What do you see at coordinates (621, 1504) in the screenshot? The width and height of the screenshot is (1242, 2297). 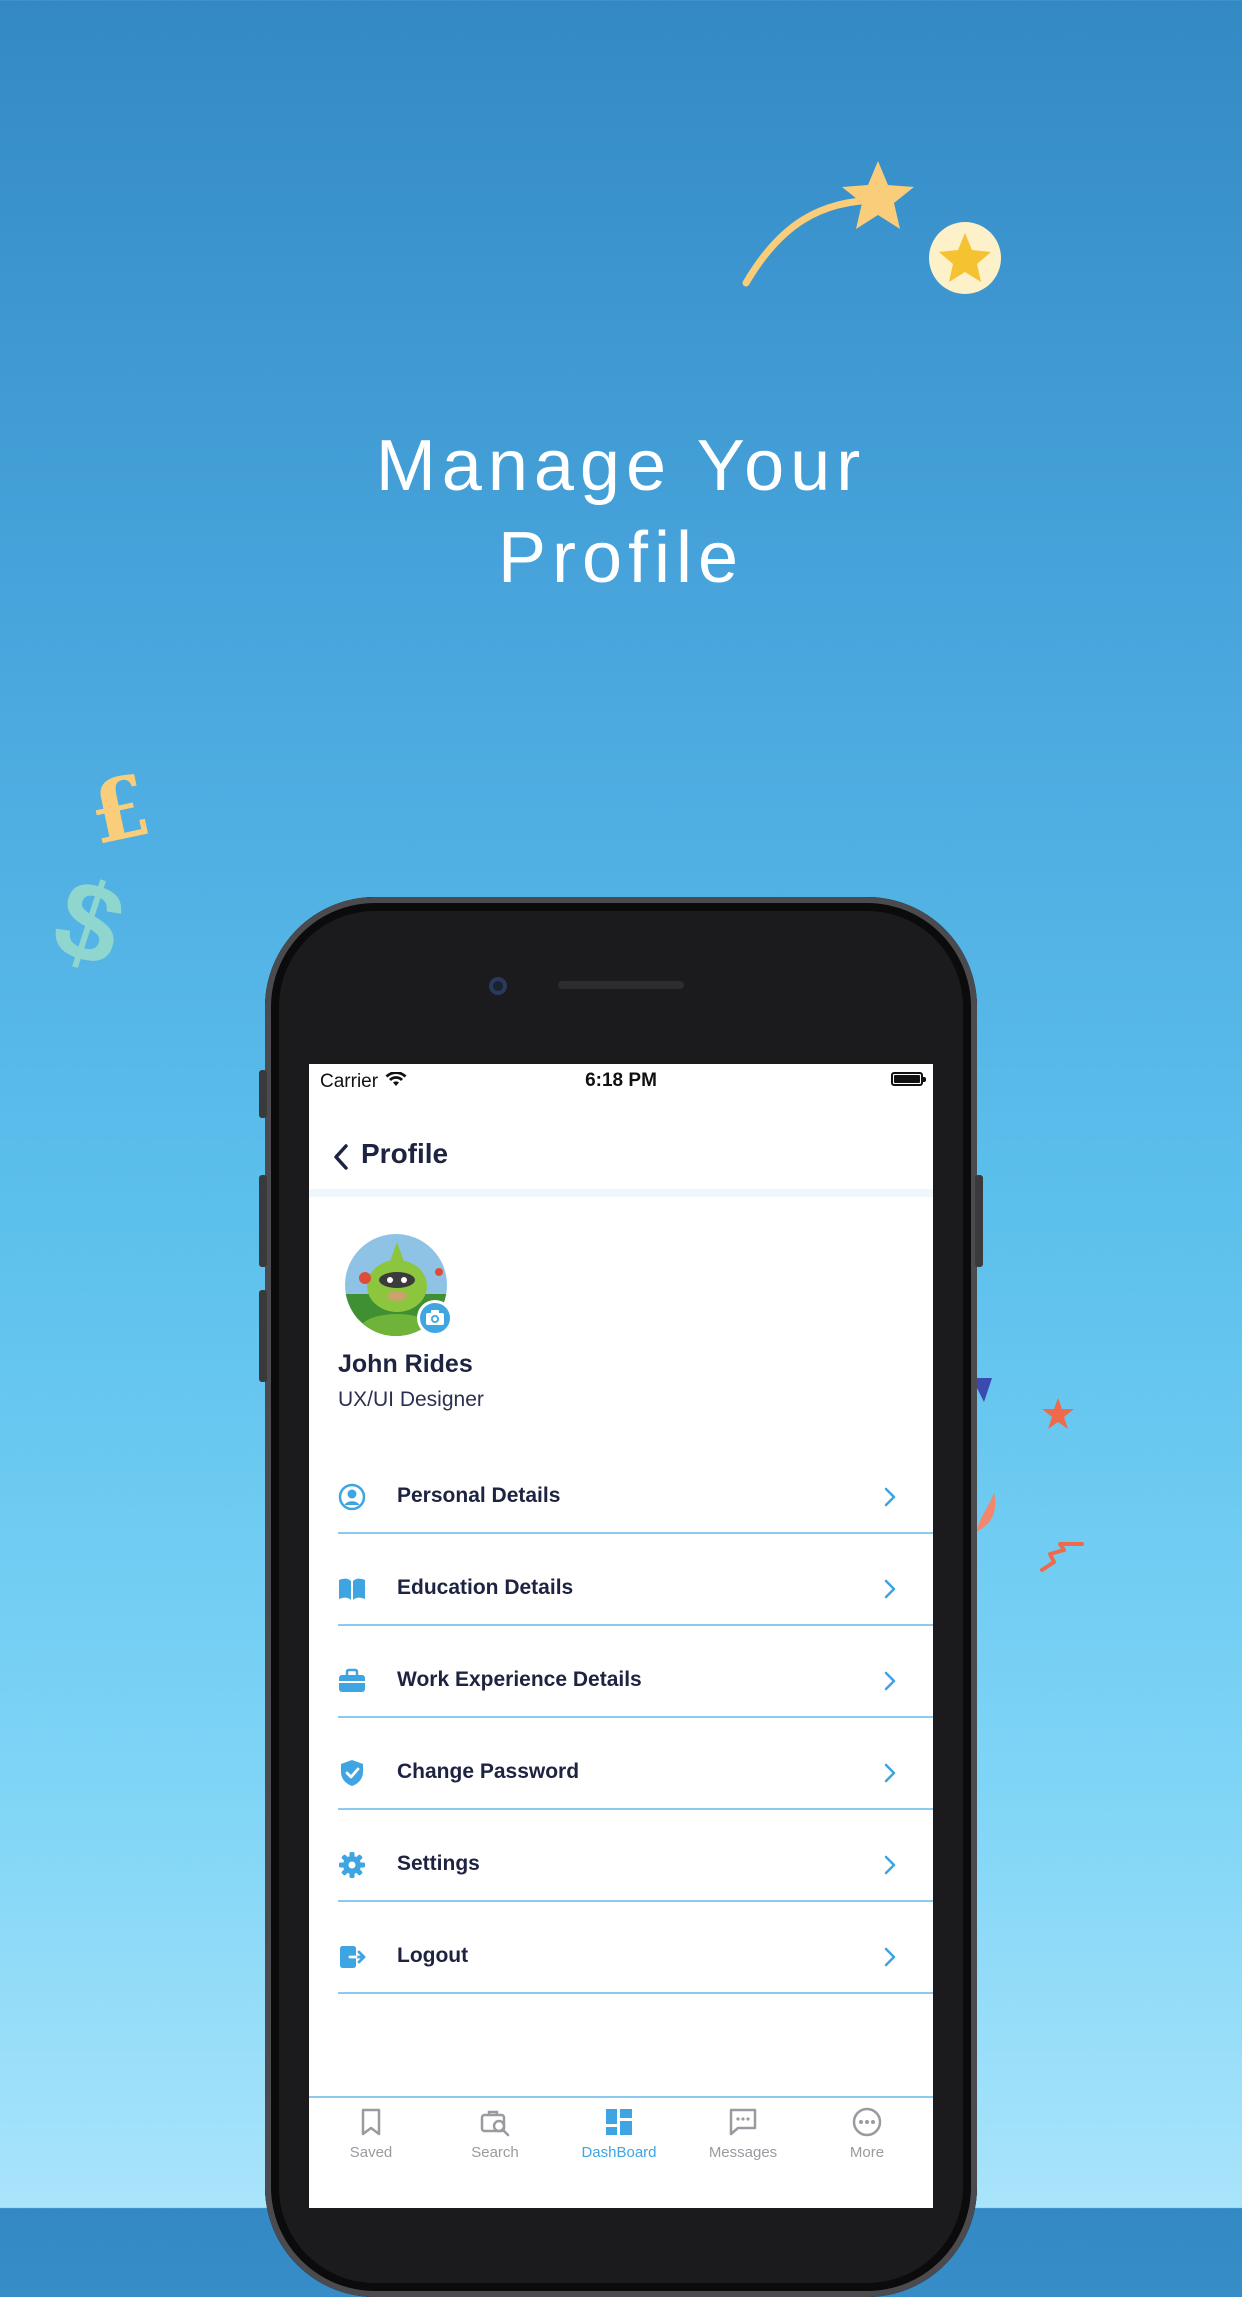 I see `menu-item-personal-details: Personal Details` at bounding box center [621, 1504].